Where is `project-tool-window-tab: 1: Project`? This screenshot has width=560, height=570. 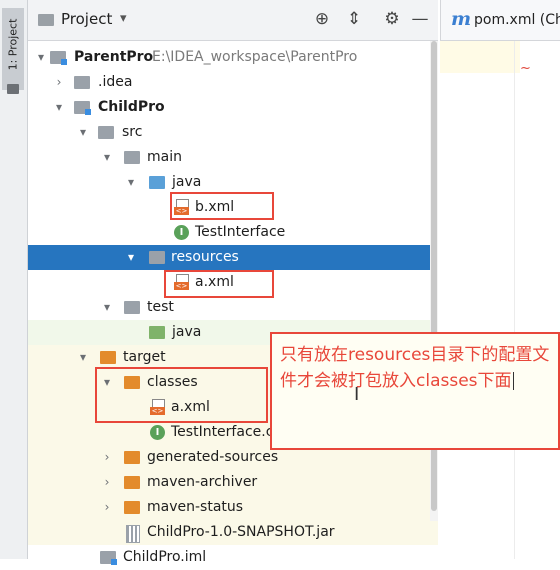 project-tool-window-tab: 1: Project is located at coordinates (13, 49).